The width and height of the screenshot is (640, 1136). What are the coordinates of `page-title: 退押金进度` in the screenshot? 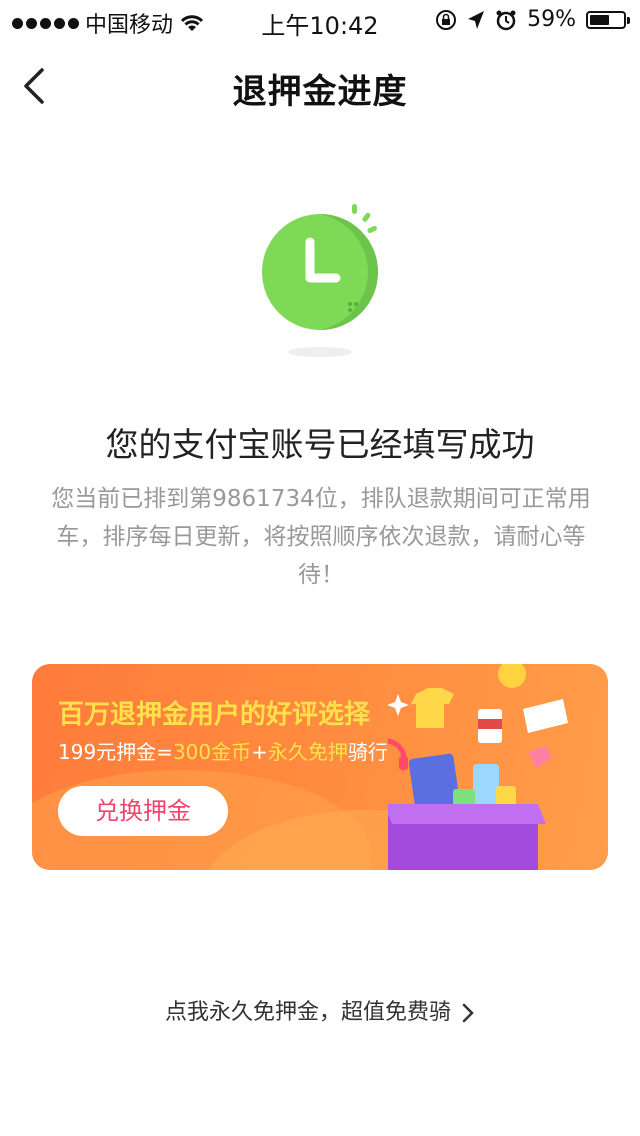 It's located at (320, 92).